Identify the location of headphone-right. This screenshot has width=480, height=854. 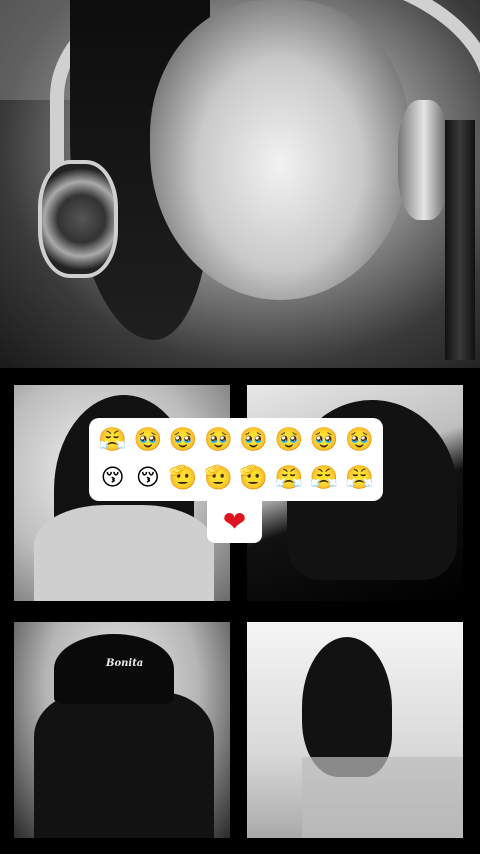
(424, 160).